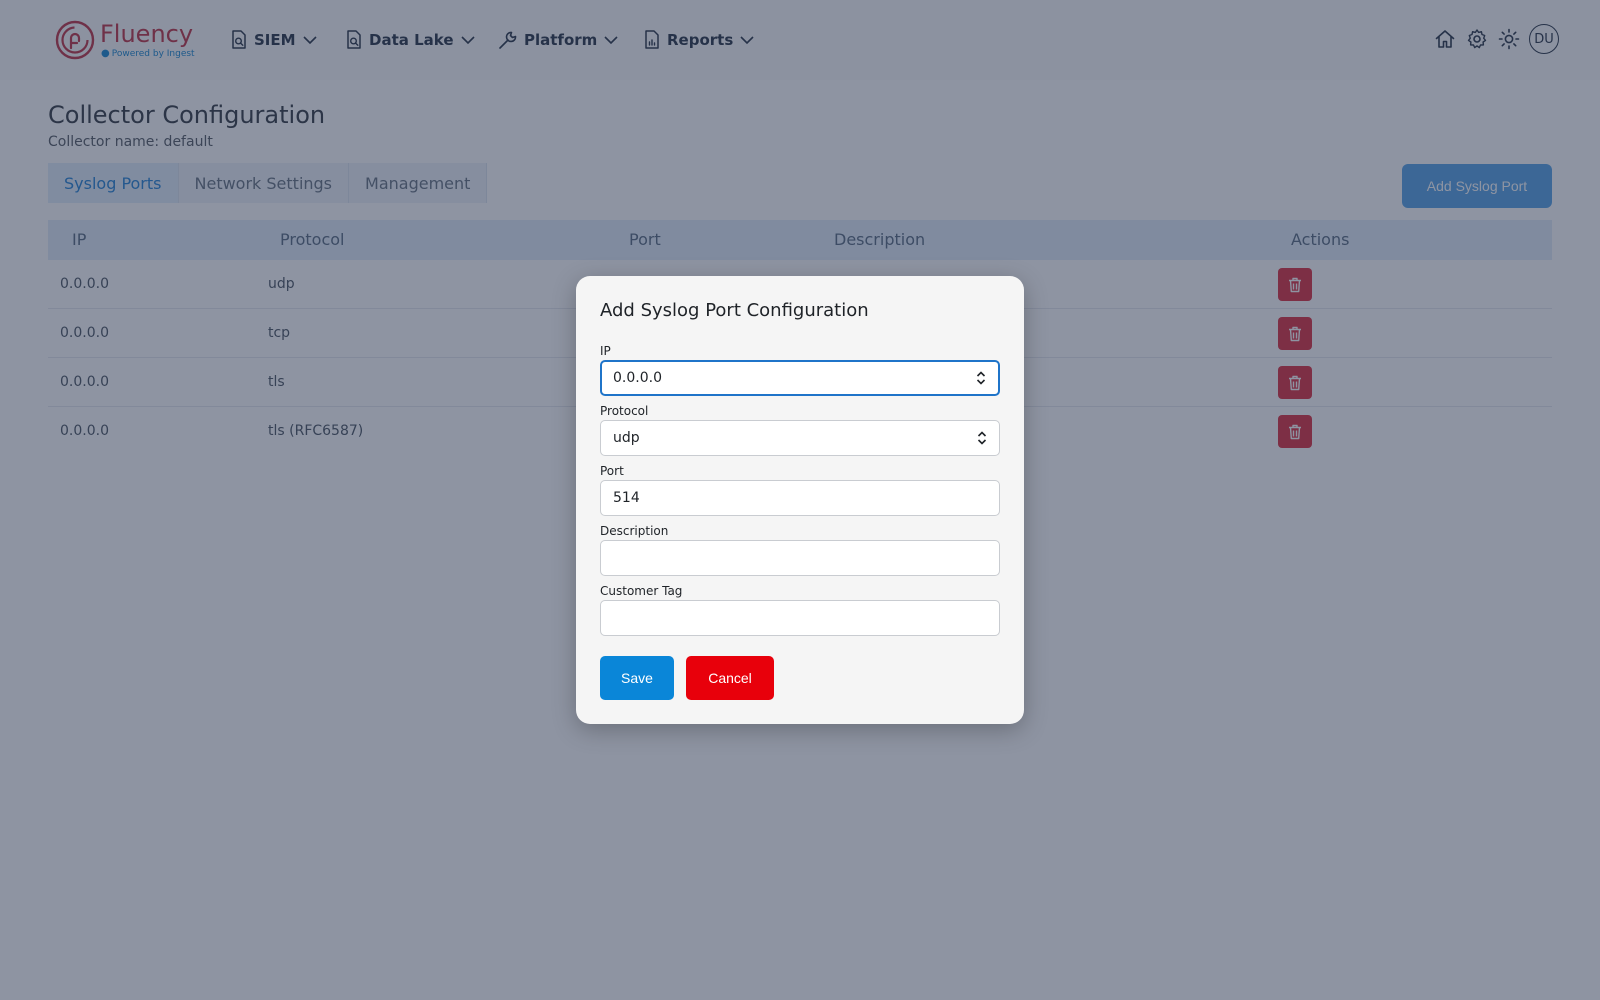 This screenshot has width=1600, height=1000. Describe the element at coordinates (734, 310) in the screenshot. I see `modal-title: Add Syslog Port Configuration` at that location.